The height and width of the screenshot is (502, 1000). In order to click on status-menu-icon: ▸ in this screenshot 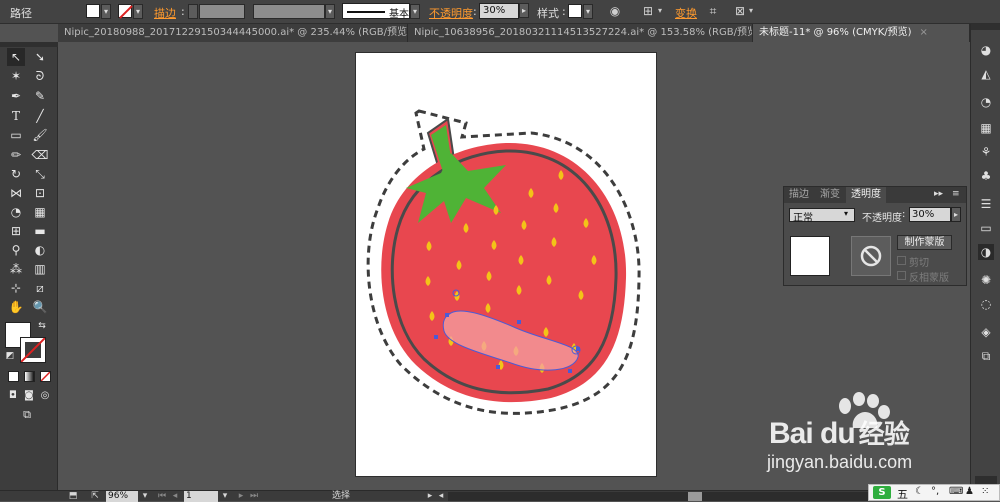, I will do `click(430, 496)`.